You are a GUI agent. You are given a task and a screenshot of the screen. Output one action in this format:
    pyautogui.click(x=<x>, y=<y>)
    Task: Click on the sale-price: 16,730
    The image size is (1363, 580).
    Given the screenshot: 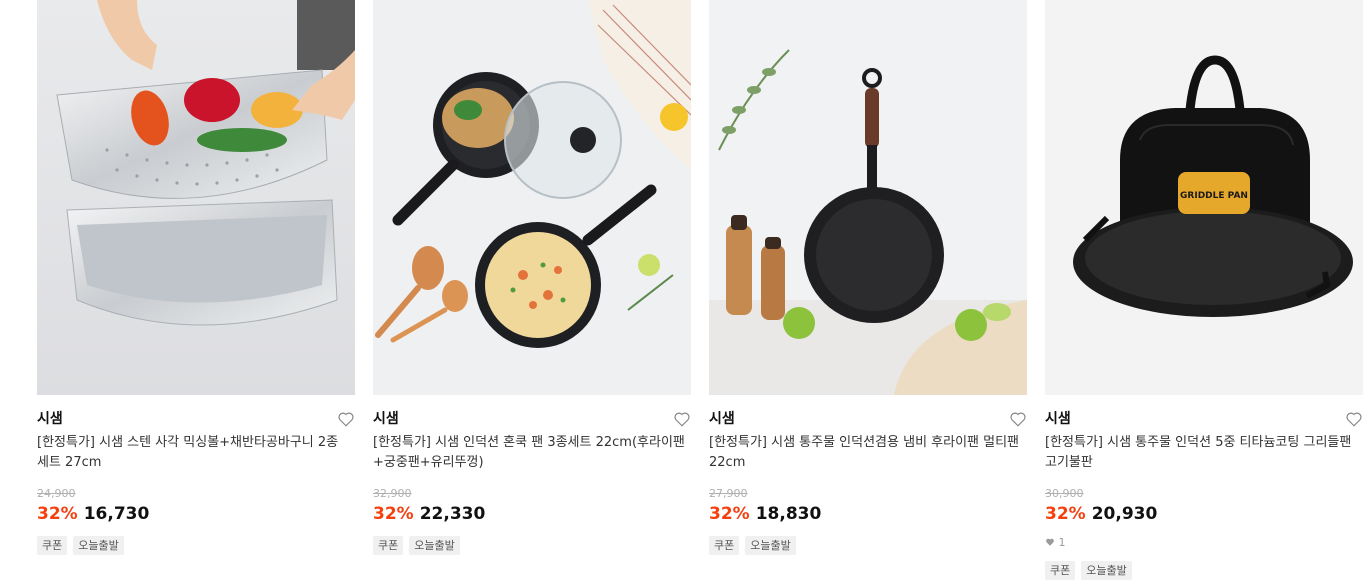 What is the action you would take?
    pyautogui.click(x=116, y=514)
    